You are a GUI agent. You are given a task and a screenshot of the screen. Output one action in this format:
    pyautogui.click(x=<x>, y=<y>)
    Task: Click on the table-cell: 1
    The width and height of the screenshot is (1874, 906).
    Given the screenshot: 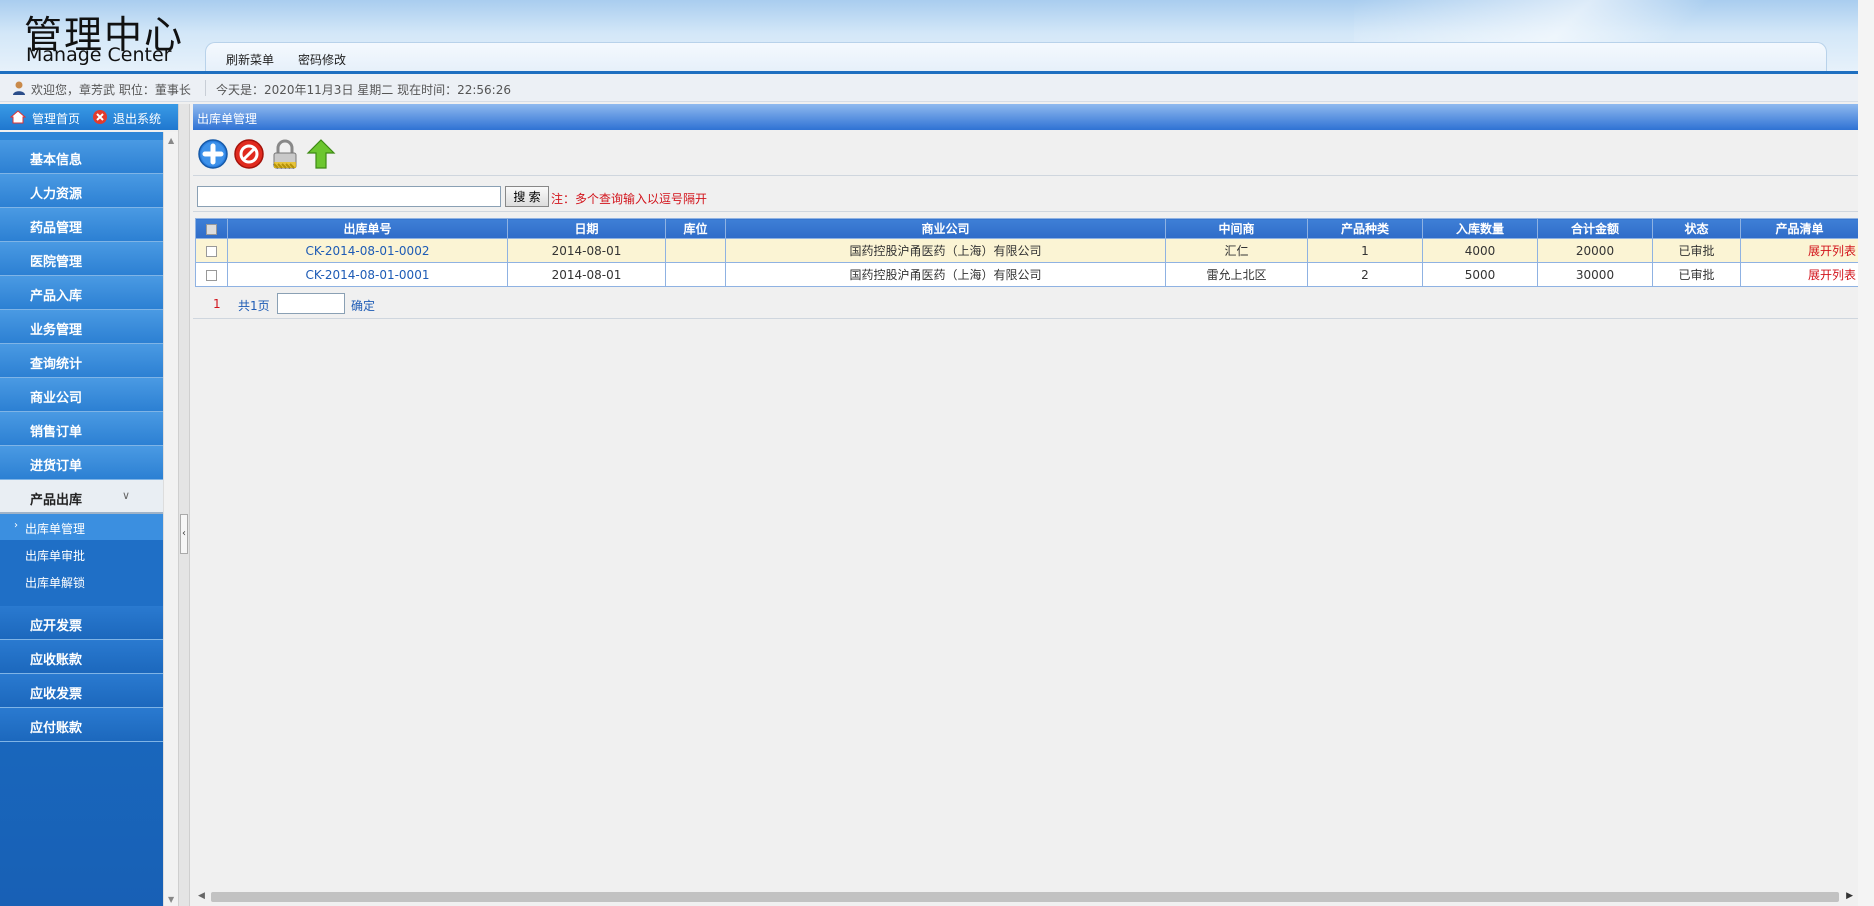 What is the action you would take?
    pyautogui.click(x=1365, y=250)
    